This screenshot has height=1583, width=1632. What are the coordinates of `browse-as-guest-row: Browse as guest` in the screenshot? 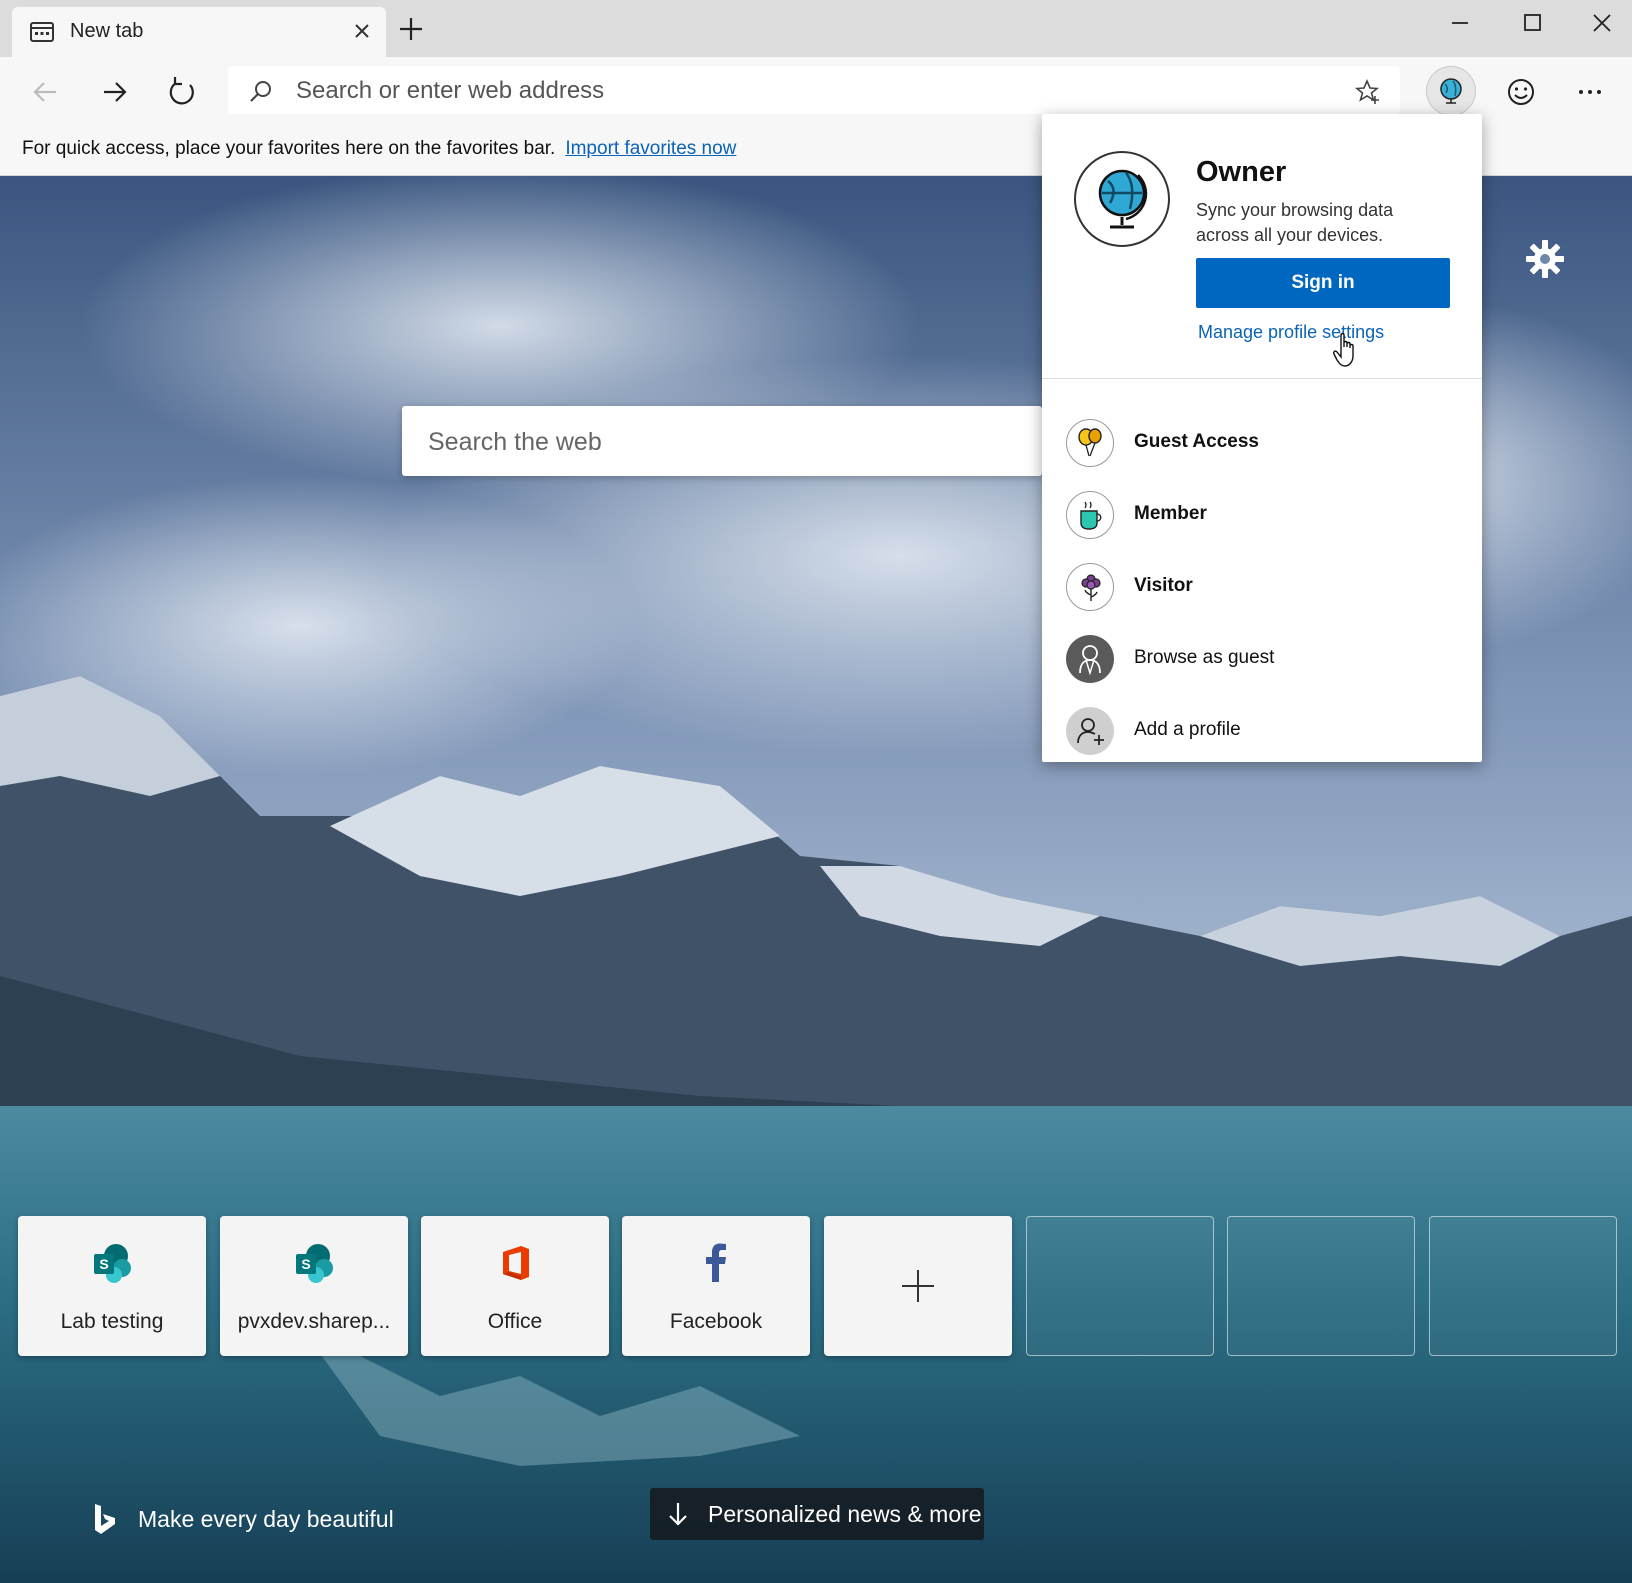 It's located at (1262, 659).